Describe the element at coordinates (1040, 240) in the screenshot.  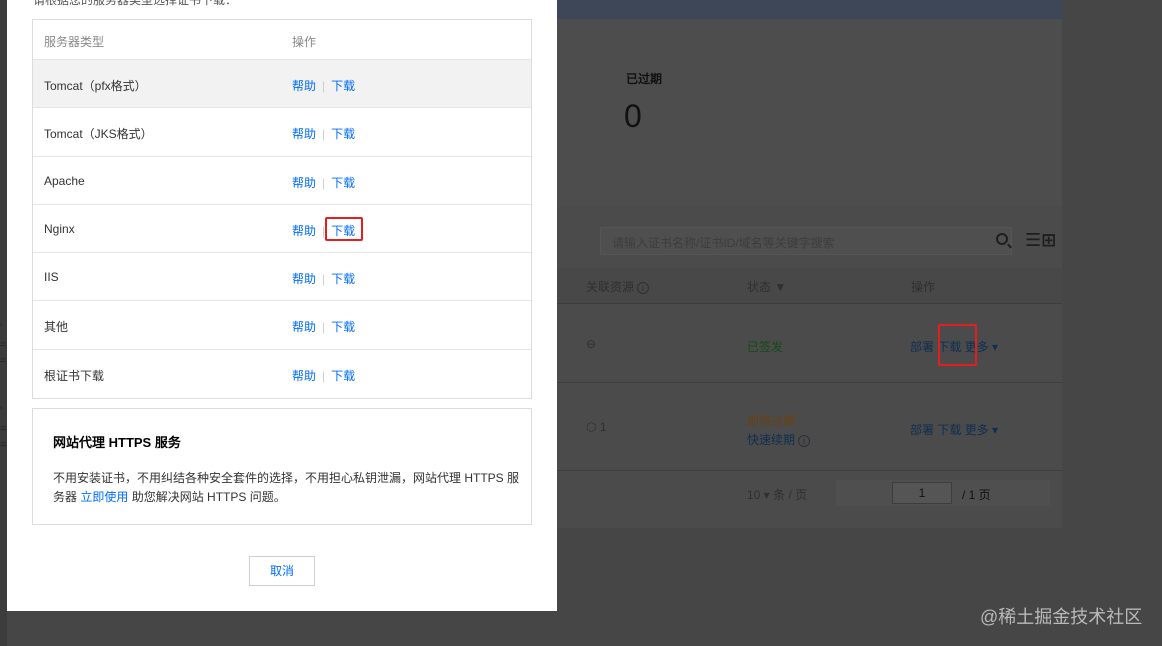
I see `view-toggle-icon: ☰⊞` at that location.